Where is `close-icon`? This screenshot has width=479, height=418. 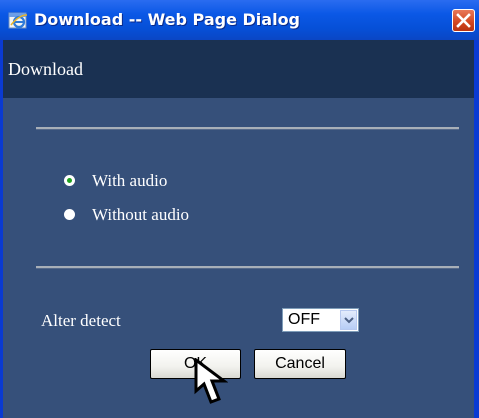 close-icon is located at coordinates (463, 20).